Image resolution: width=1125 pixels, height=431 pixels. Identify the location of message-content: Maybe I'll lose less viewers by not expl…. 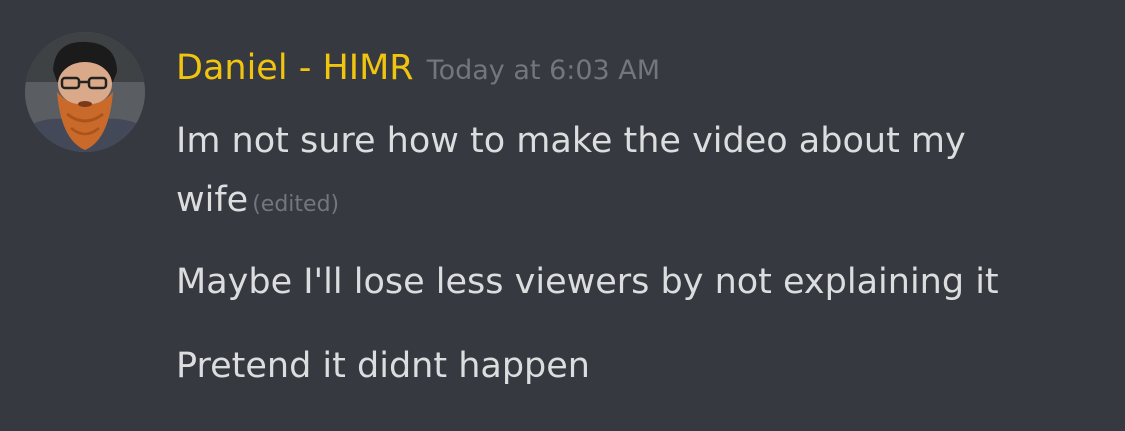
(587, 282).